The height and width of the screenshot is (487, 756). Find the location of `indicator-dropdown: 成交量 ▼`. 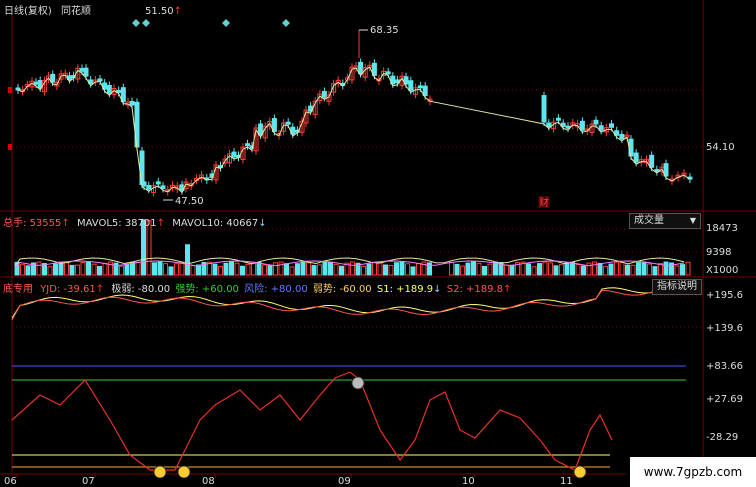

indicator-dropdown: 成交量 ▼ is located at coordinates (665, 221).